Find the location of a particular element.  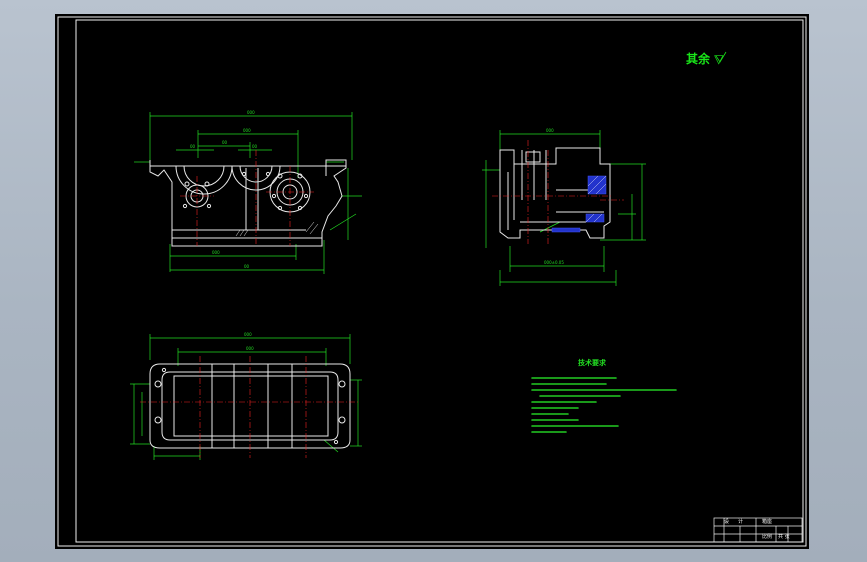

title-block-cell: 设 is located at coordinates (727, 522).